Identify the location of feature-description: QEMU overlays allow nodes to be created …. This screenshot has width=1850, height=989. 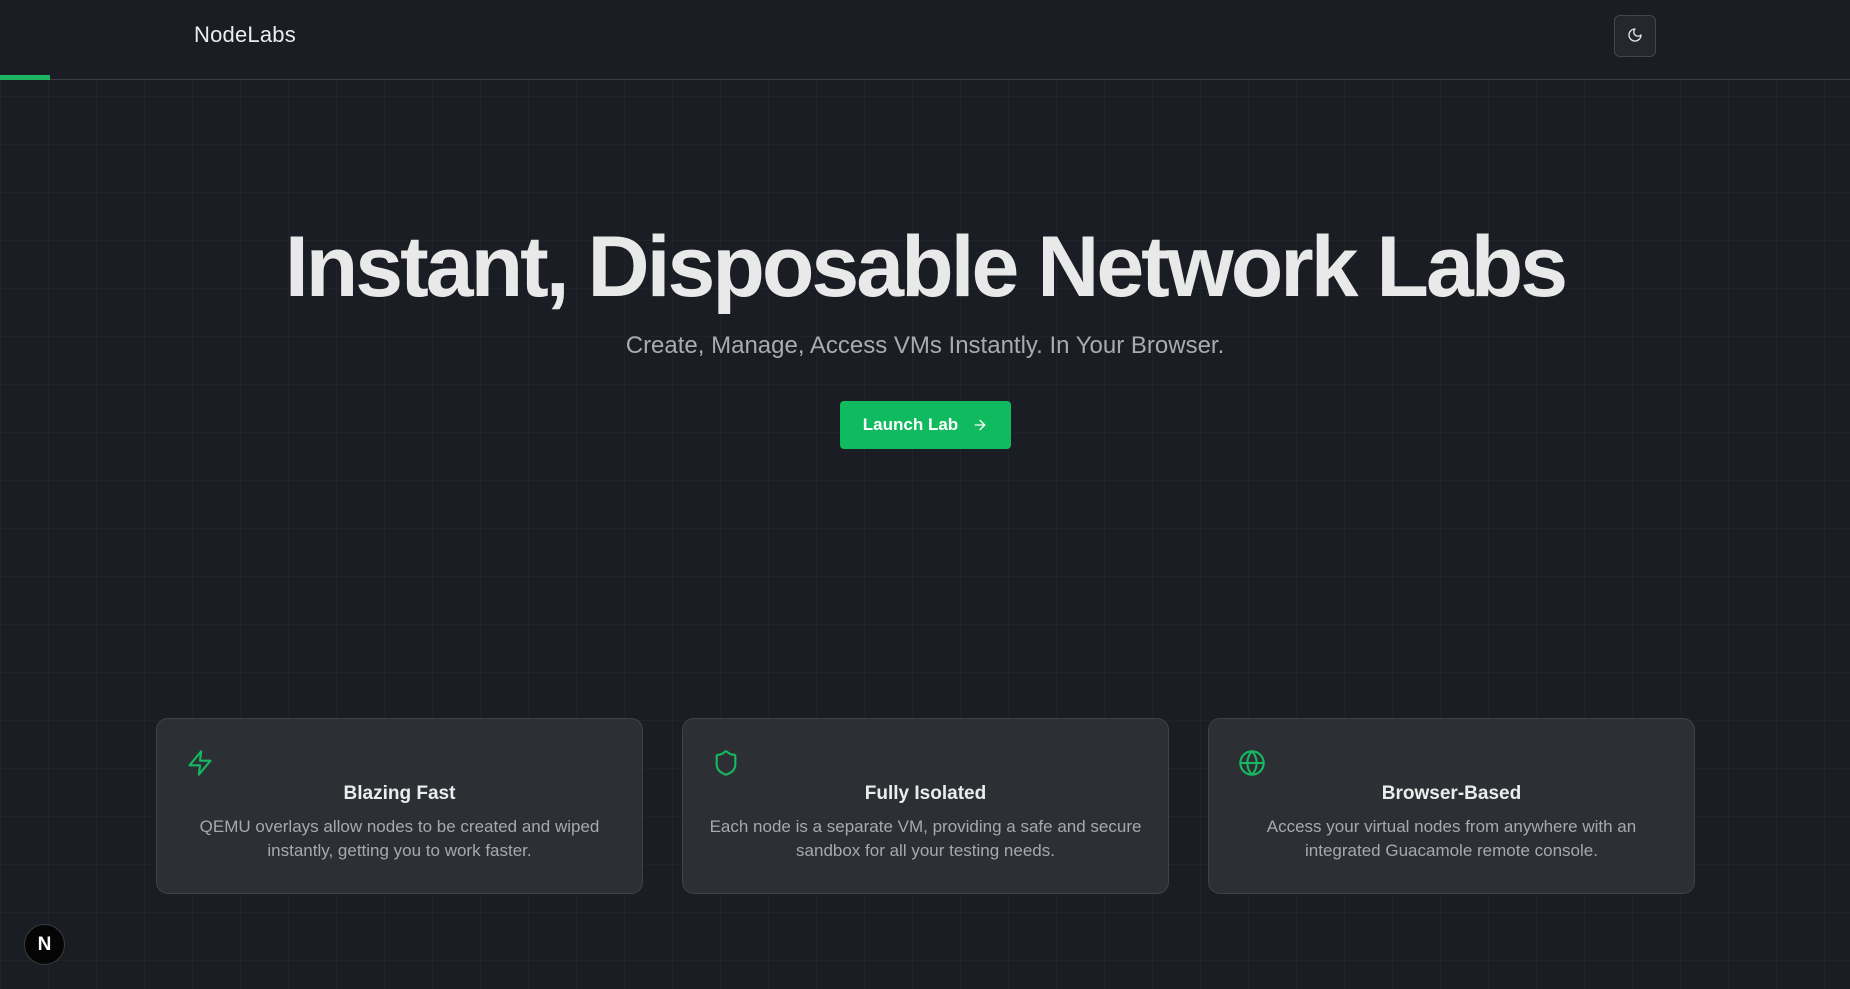
(399, 838).